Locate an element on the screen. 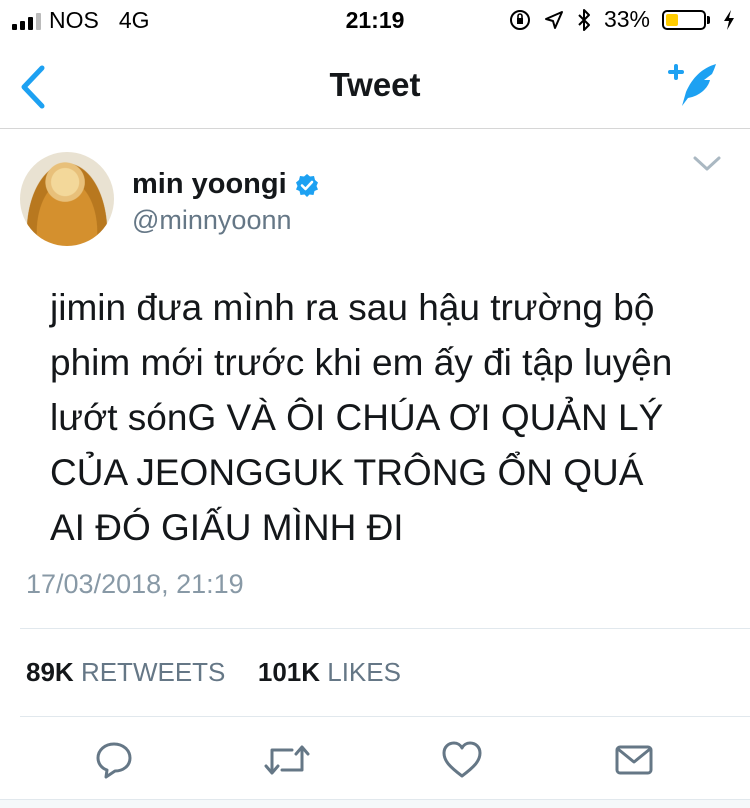 This screenshot has width=750, height=808. charging-bolt-icon is located at coordinates (729, 19).